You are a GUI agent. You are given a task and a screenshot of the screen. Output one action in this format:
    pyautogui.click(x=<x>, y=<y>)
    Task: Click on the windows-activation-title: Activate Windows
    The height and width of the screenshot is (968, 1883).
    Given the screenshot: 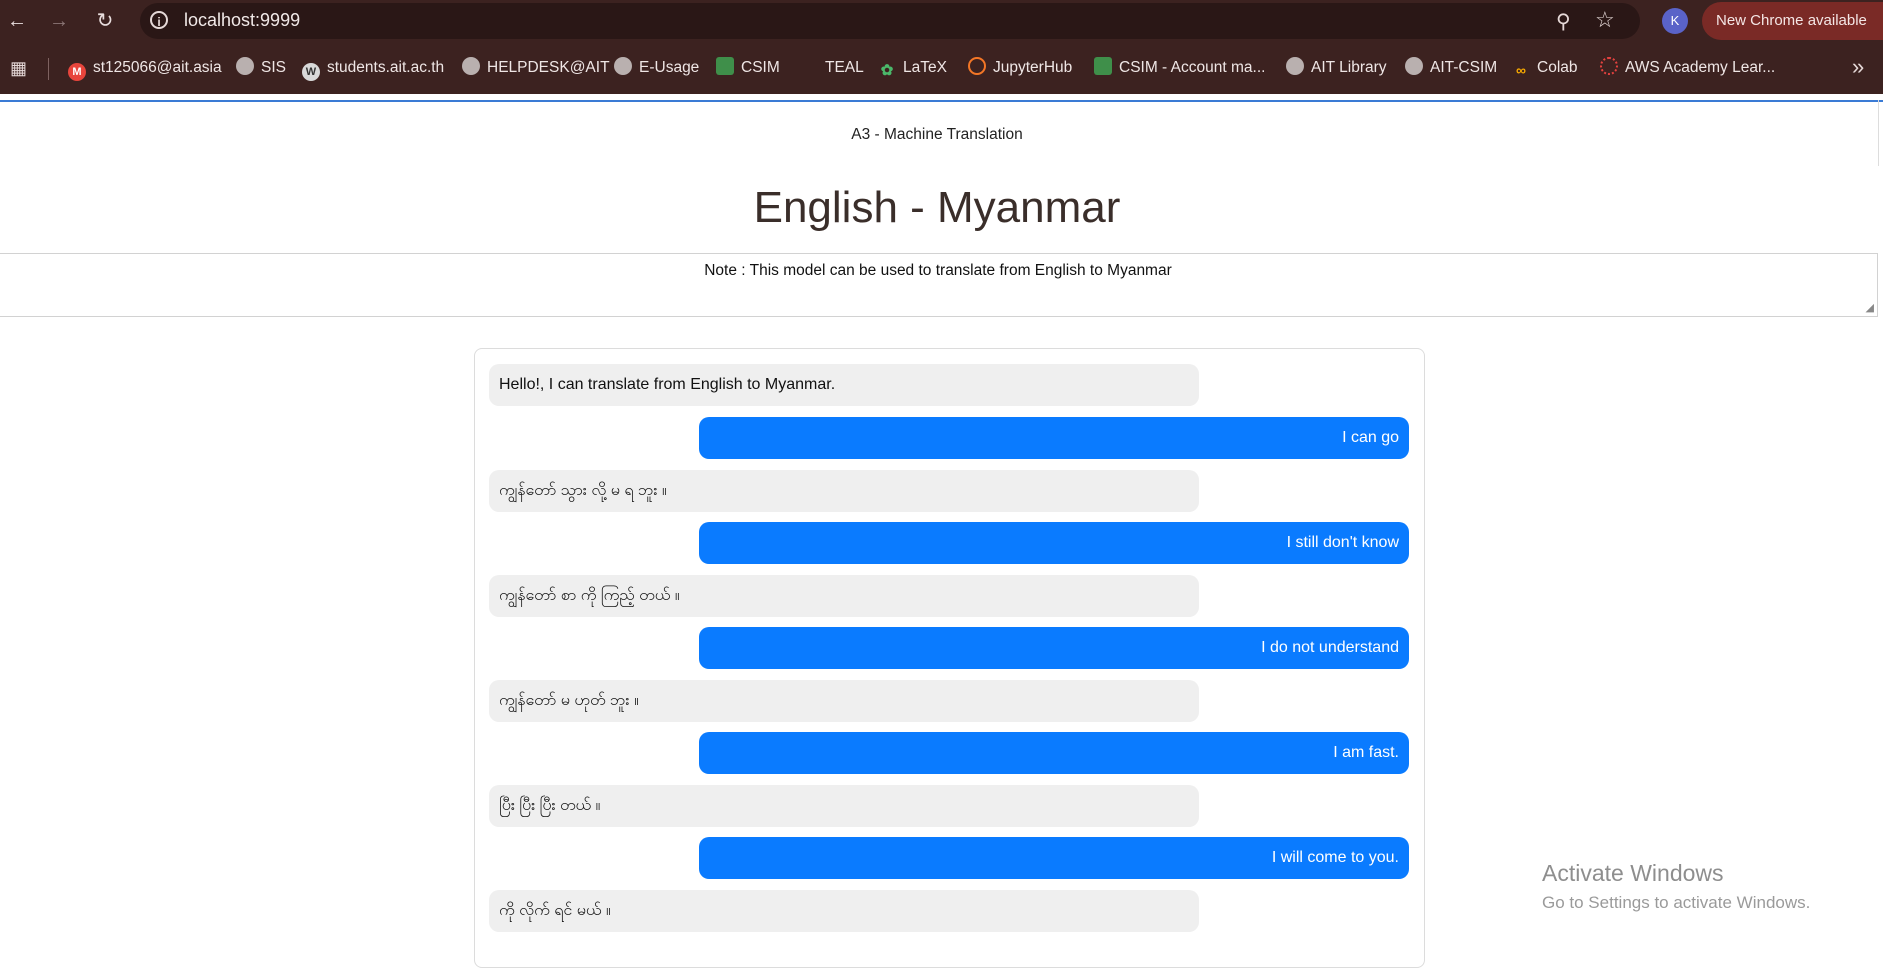 What is the action you would take?
    pyautogui.click(x=1633, y=873)
    